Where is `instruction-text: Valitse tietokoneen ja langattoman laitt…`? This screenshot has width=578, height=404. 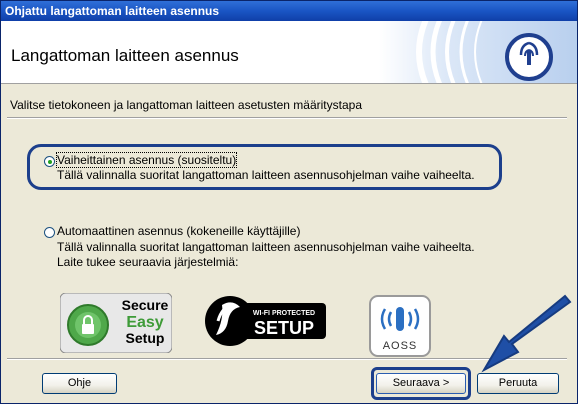
instruction-text: Valitse tietokoneen ja langattoman laitt… is located at coordinates (186, 105).